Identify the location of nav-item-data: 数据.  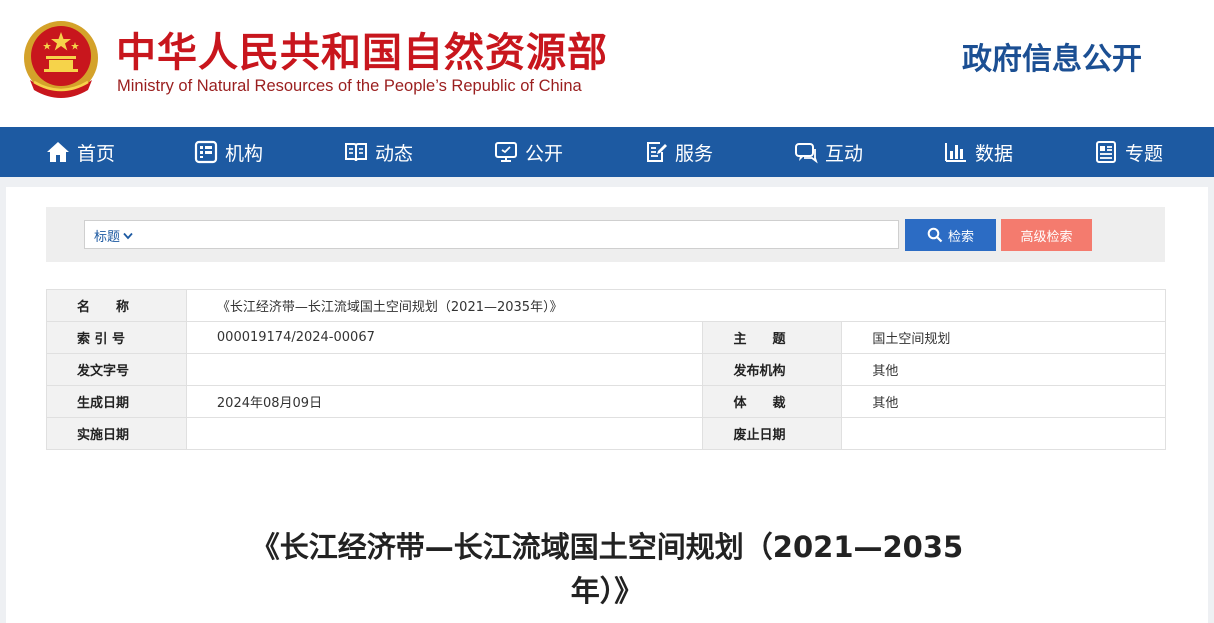
(978, 152).